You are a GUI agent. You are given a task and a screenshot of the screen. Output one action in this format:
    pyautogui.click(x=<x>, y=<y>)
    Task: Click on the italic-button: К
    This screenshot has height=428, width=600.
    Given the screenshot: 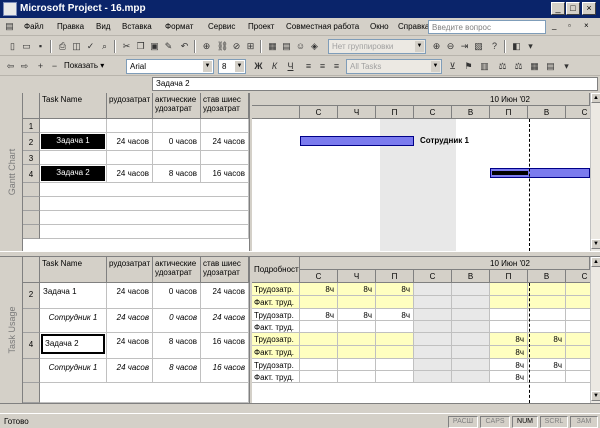 What is the action you would take?
    pyautogui.click(x=274, y=66)
    